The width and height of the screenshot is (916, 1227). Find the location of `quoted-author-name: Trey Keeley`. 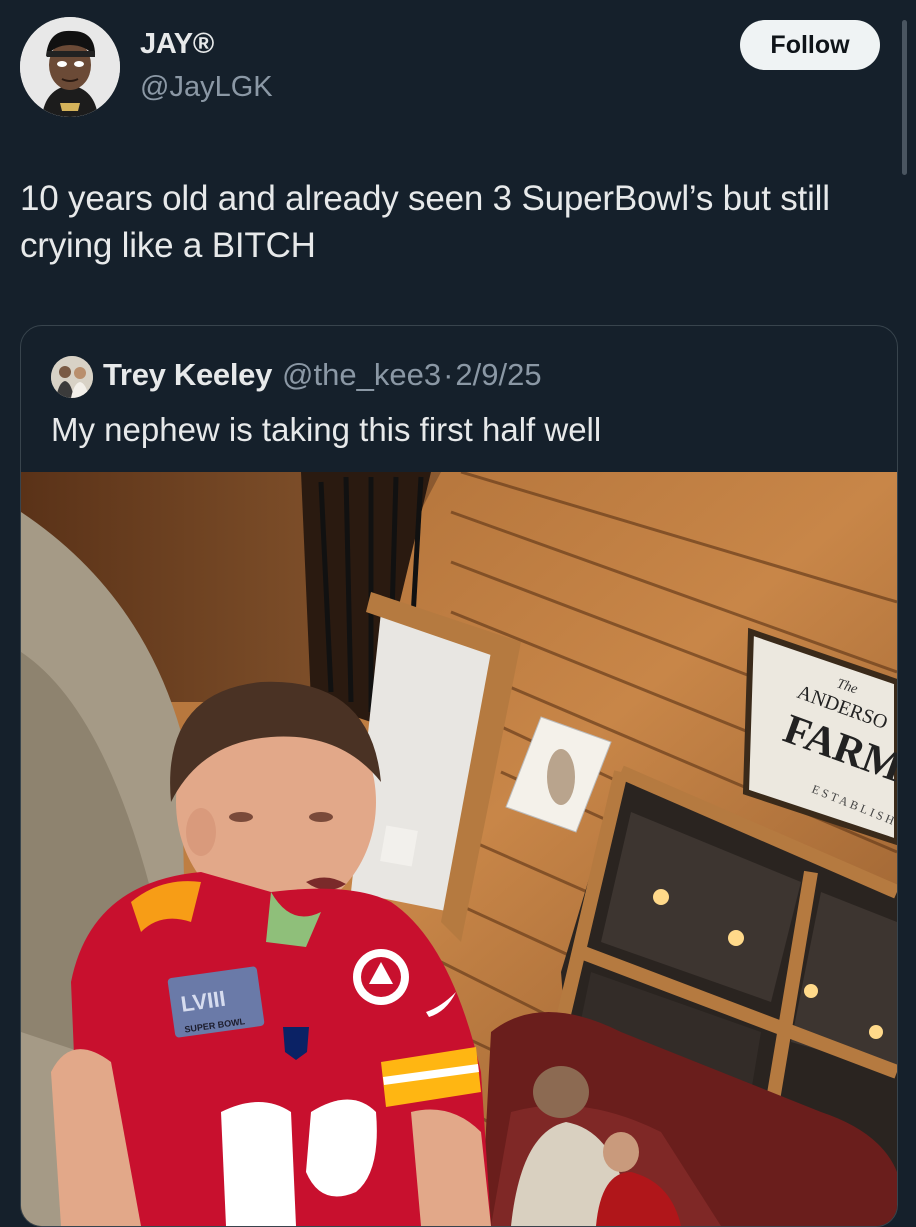

quoted-author-name: Trey Keeley is located at coordinates (187, 375).